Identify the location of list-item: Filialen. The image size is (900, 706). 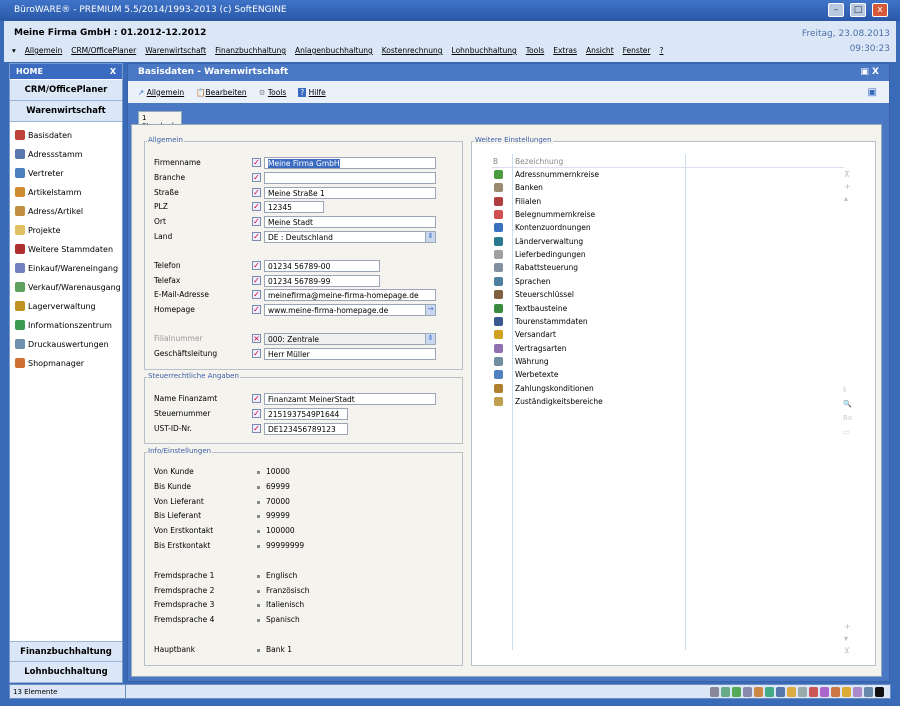
(528, 201).